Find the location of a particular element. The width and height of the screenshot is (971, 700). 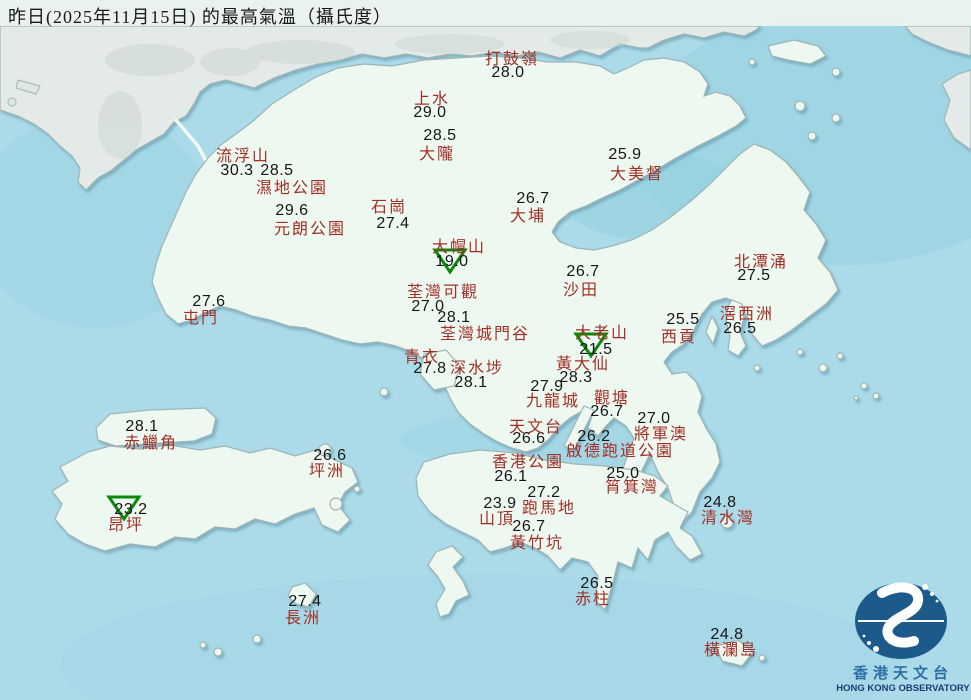

town-island is located at coordinates (800, 352).